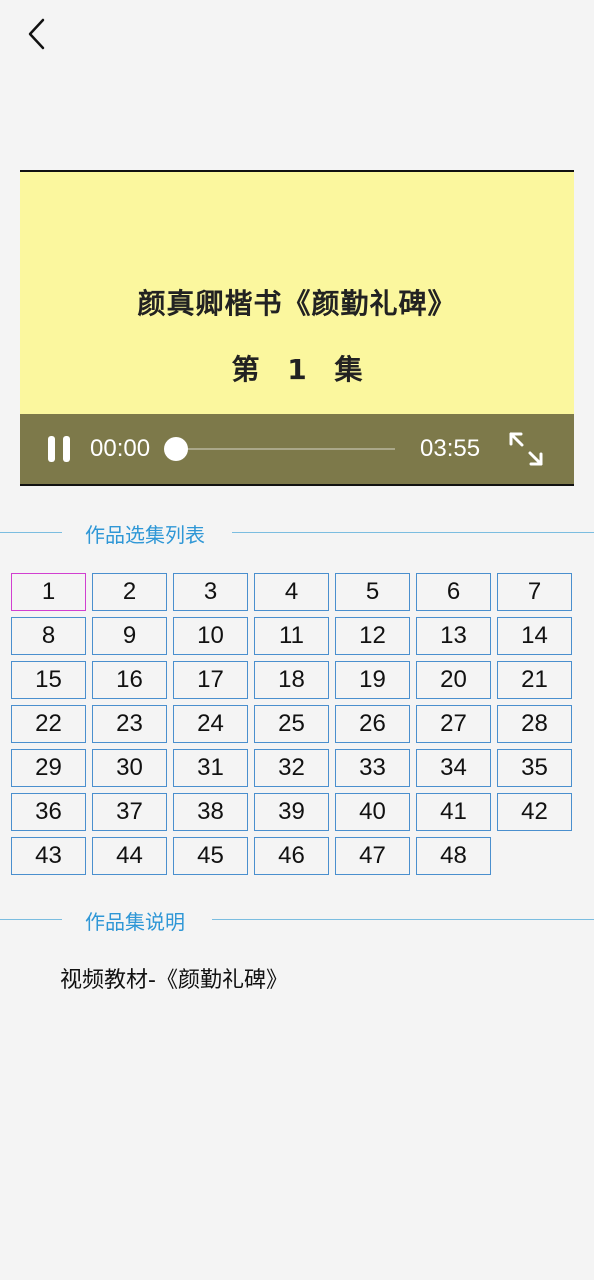  Describe the element at coordinates (453, 768) in the screenshot. I see `episode-item: 34` at that location.